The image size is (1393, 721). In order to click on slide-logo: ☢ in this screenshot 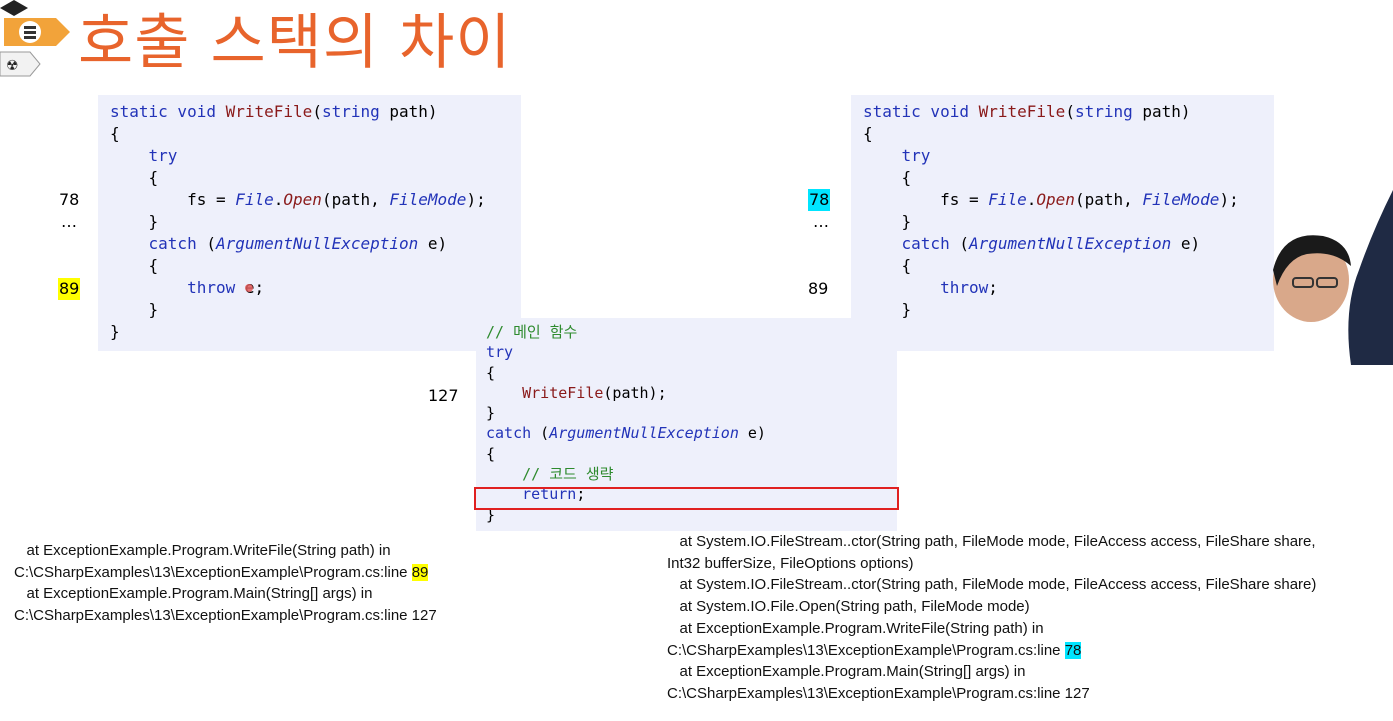, I will do `click(36, 40)`.